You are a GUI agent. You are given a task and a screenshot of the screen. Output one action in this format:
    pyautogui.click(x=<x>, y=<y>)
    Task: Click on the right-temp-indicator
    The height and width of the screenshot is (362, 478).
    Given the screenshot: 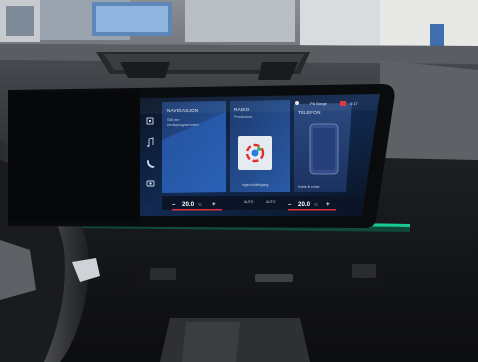 What is the action you would take?
    pyautogui.click(x=312, y=210)
    